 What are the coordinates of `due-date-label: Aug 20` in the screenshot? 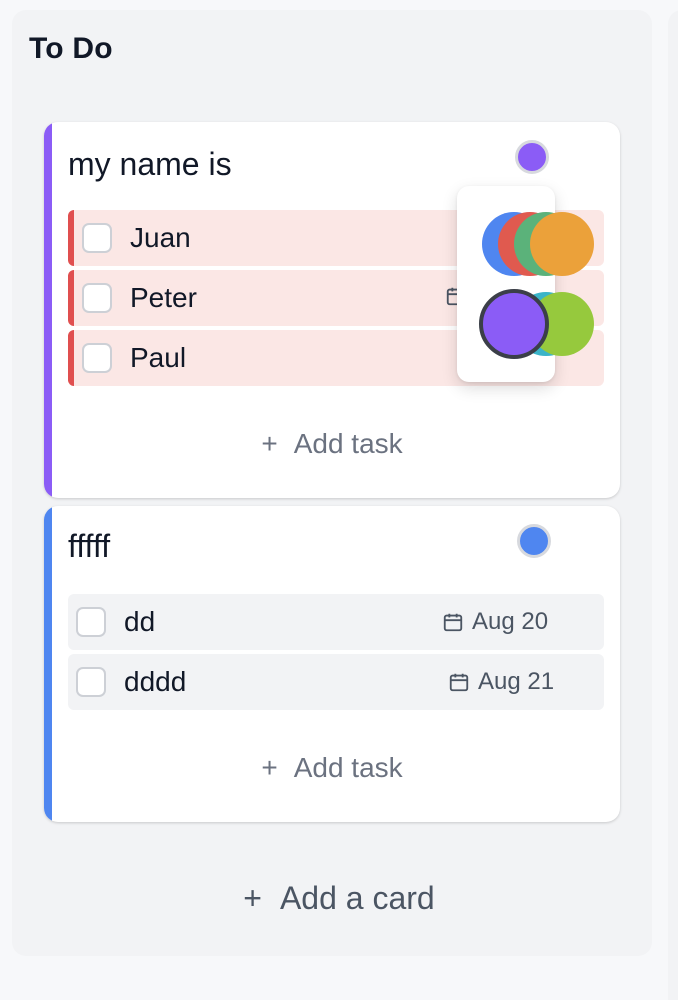 It's located at (510, 621).